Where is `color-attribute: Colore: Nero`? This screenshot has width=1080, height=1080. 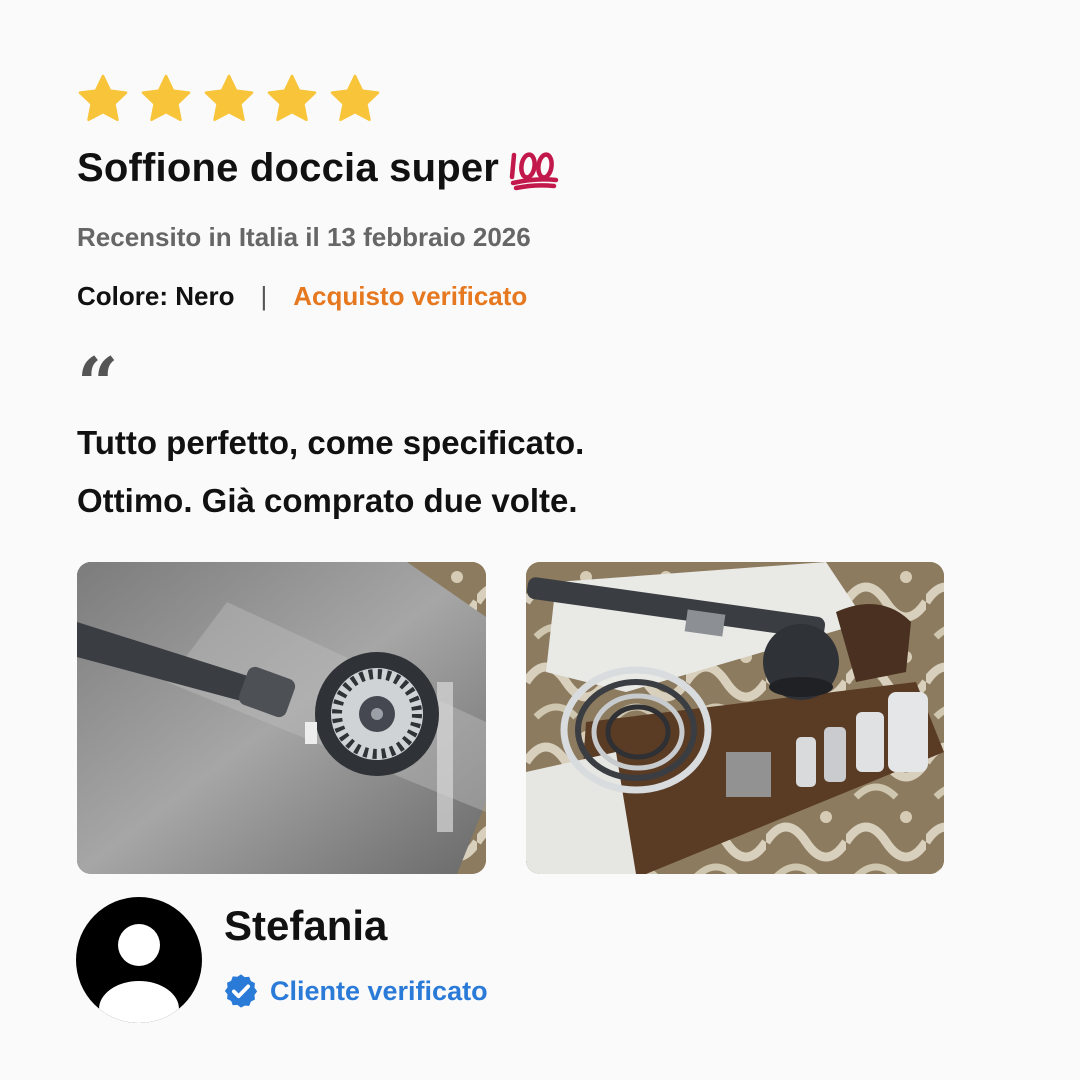
color-attribute: Colore: Nero is located at coordinates (156, 296).